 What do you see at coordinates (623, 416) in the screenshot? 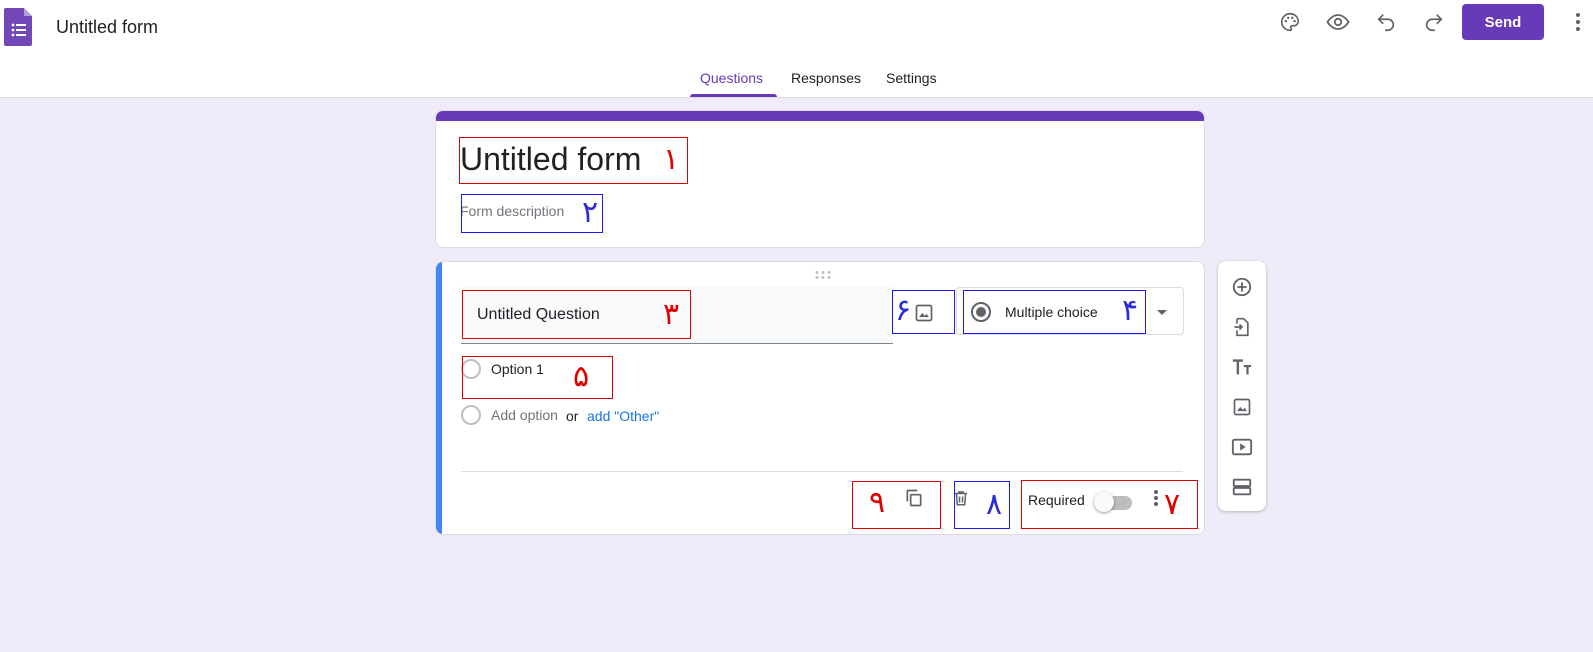
I see `add-other-link: add "Other"` at bounding box center [623, 416].